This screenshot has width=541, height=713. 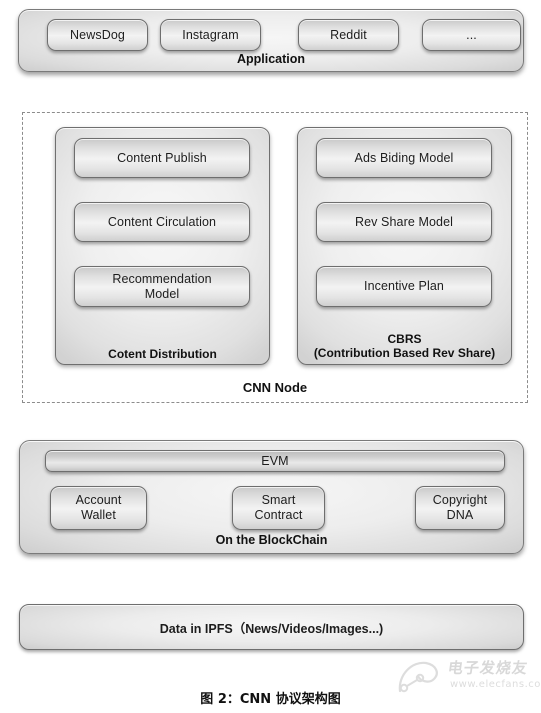 I want to click on application-layer-label: Application, so click(x=271, y=59).